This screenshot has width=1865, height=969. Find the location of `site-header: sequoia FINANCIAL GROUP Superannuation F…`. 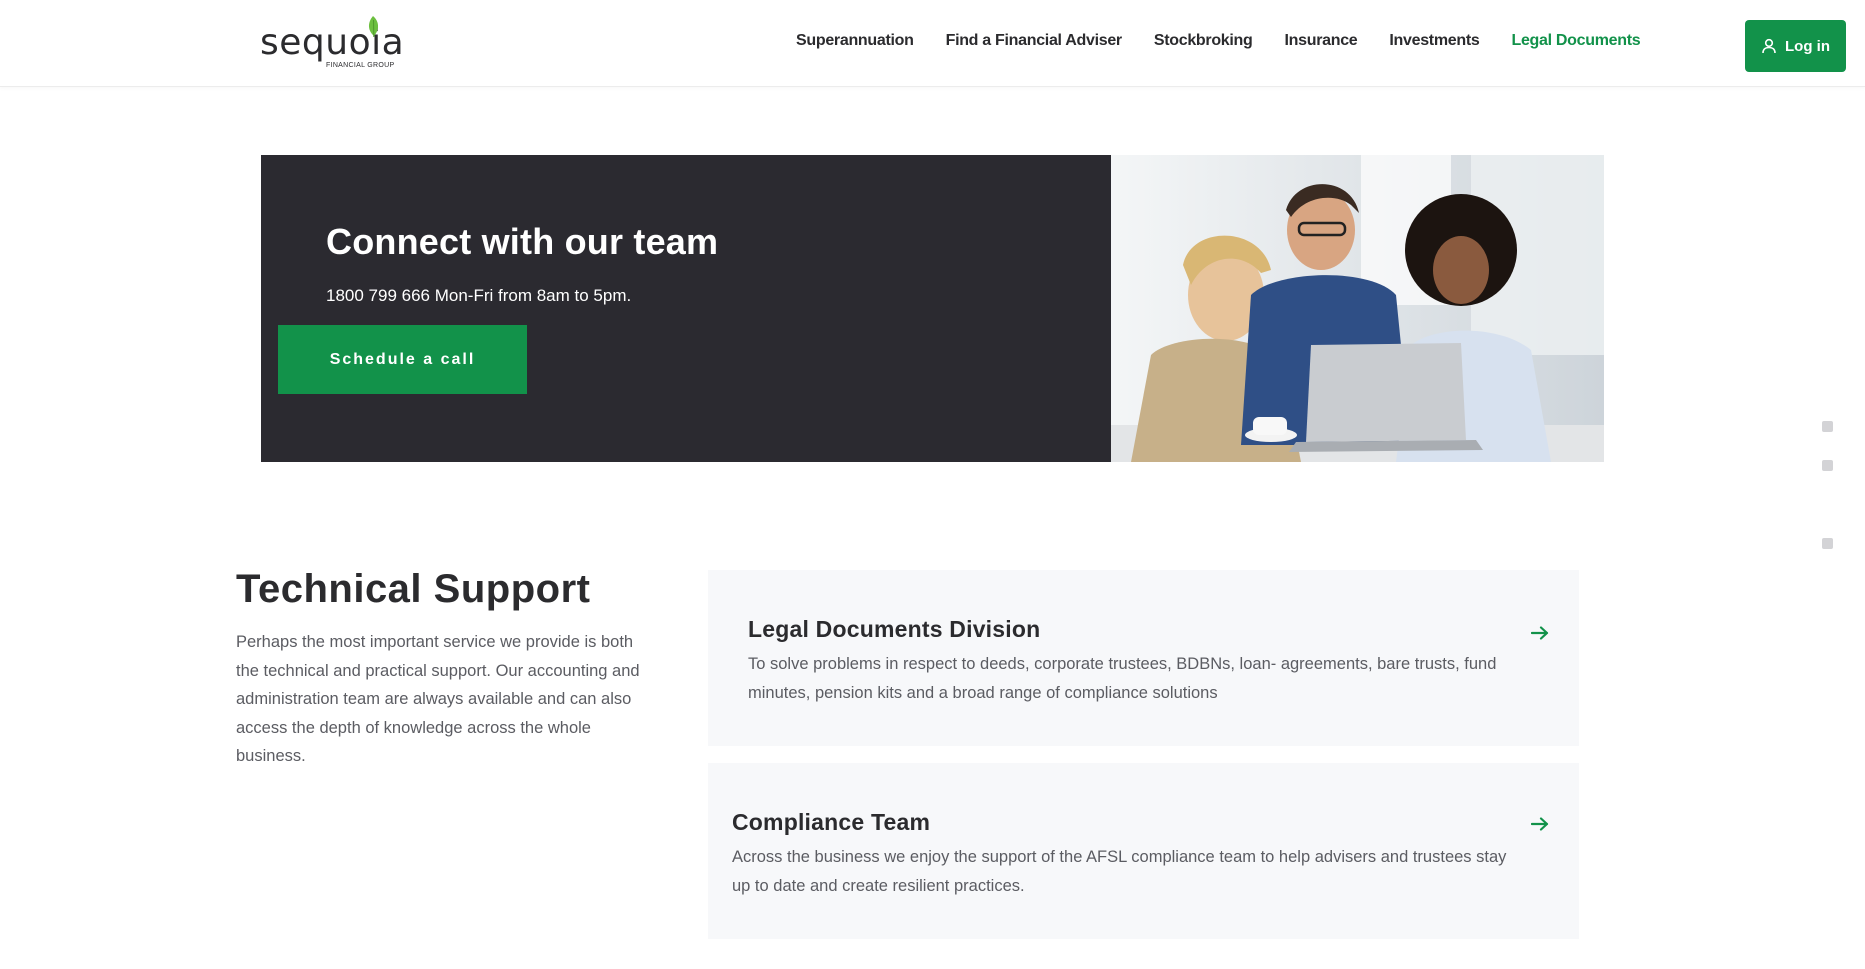

site-header: sequoia FINANCIAL GROUP Superannuation F… is located at coordinates (932, 43).